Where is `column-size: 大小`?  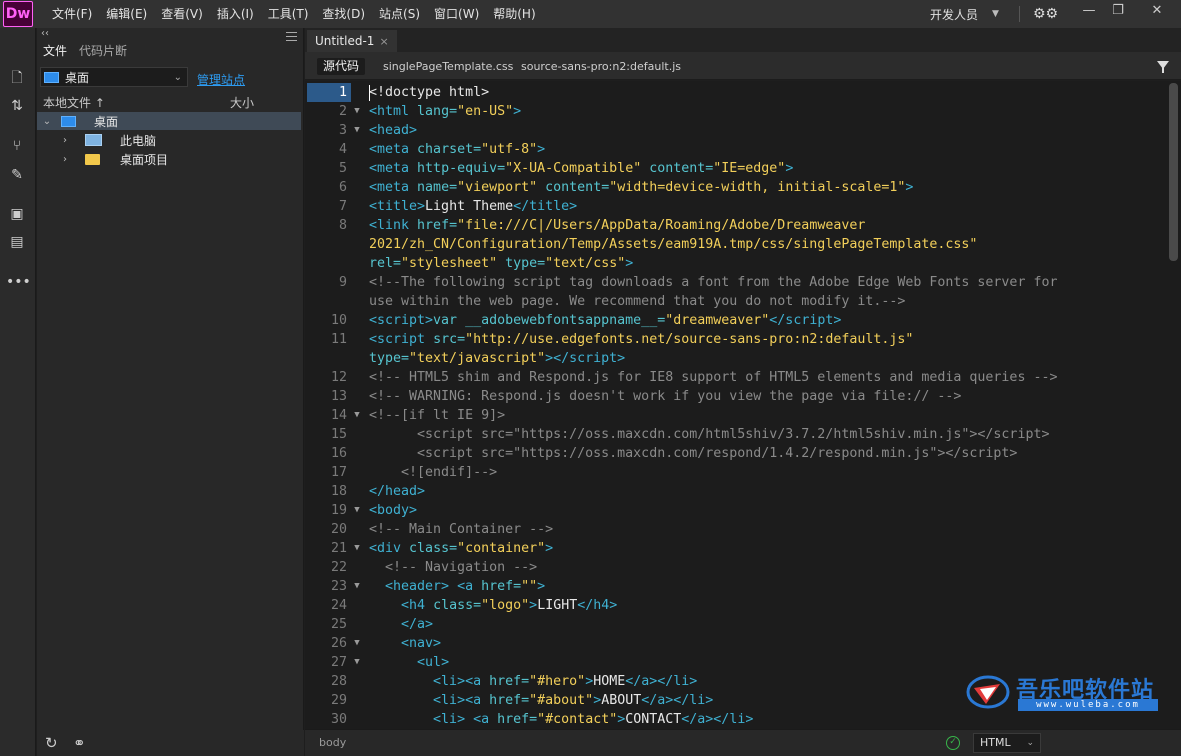
column-size: 大小 is located at coordinates (242, 102).